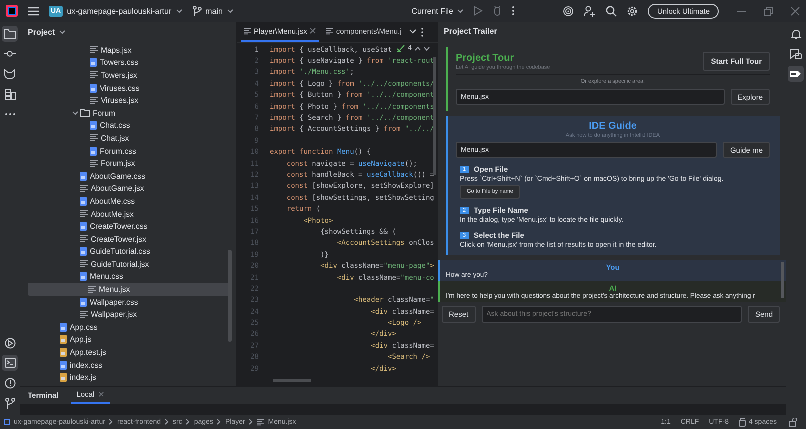 Image resolution: width=806 pixels, height=429 pixels. What do you see at coordinates (796, 34) in the screenshot?
I see `bell-icon` at bounding box center [796, 34].